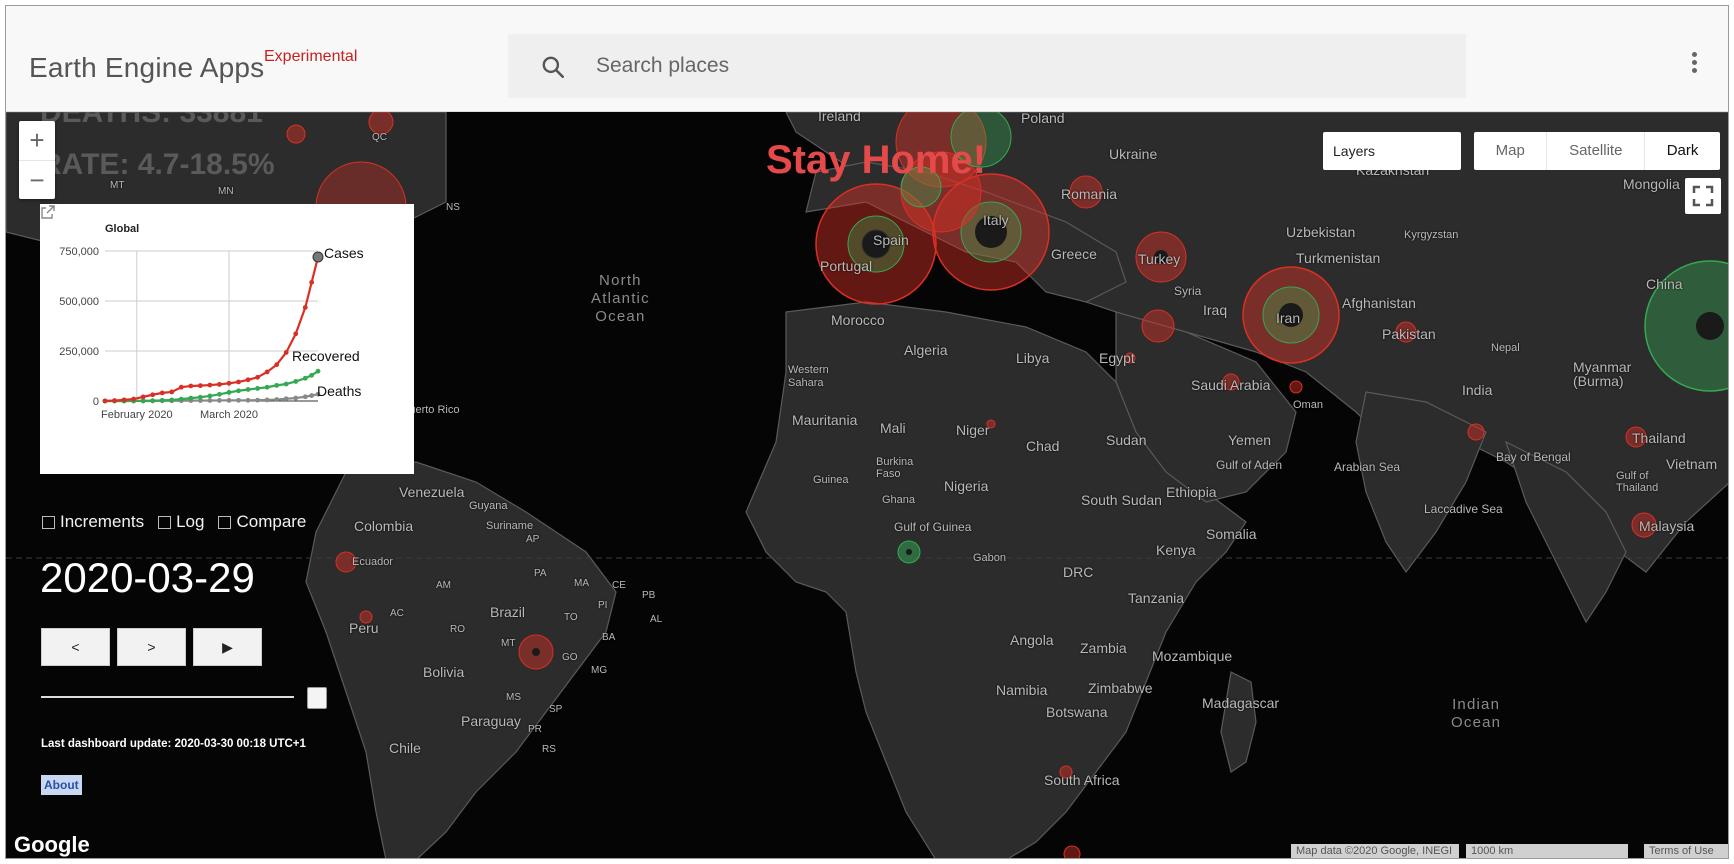 This screenshot has width=1734, height=864. I want to click on fullscreen-button, so click(1703, 196).